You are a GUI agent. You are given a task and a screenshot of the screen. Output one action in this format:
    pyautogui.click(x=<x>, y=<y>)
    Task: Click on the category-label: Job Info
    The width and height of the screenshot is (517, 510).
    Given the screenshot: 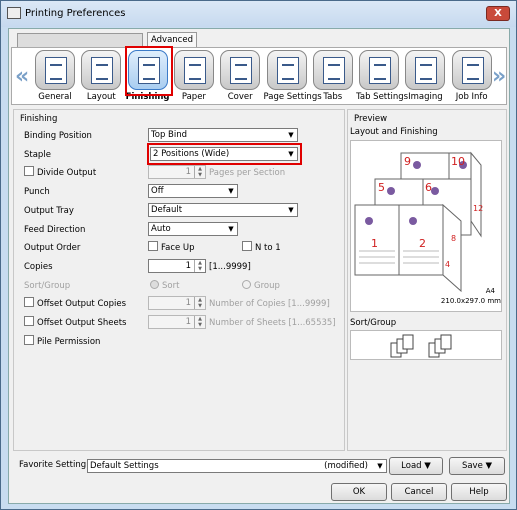 What is the action you would take?
    pyautogui.click(x=471, y=97)
    